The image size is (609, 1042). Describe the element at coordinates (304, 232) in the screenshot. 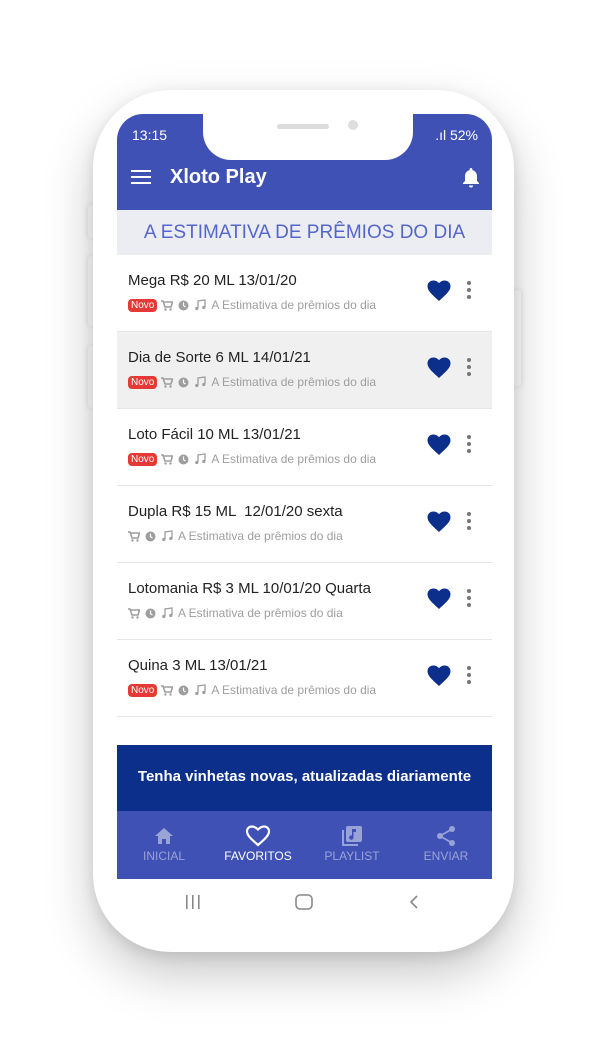

I see `section-header: A ESTIMATIVA DE PRÊMIOS DO DIA` at that location.